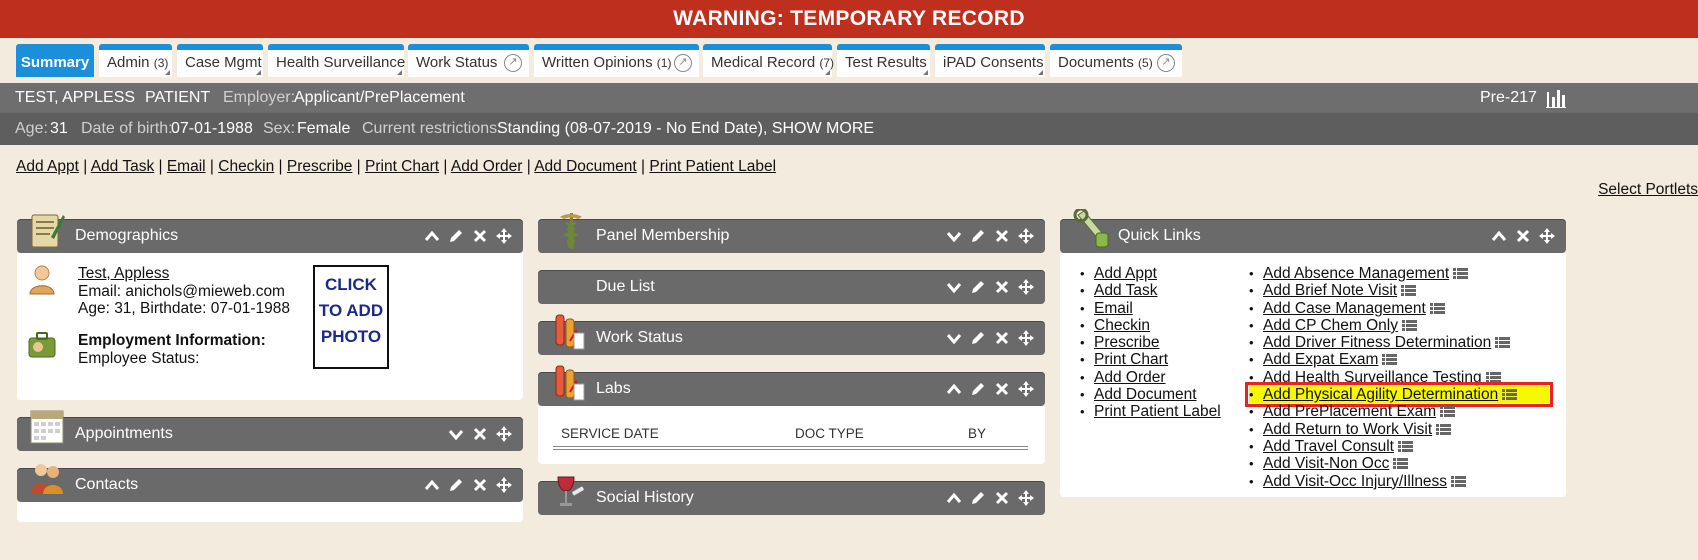 Image resolution: width=1698 pixels, height=560 pixels. I want to click on tab-medical-record: Medical Record (7), so click(768, 60).